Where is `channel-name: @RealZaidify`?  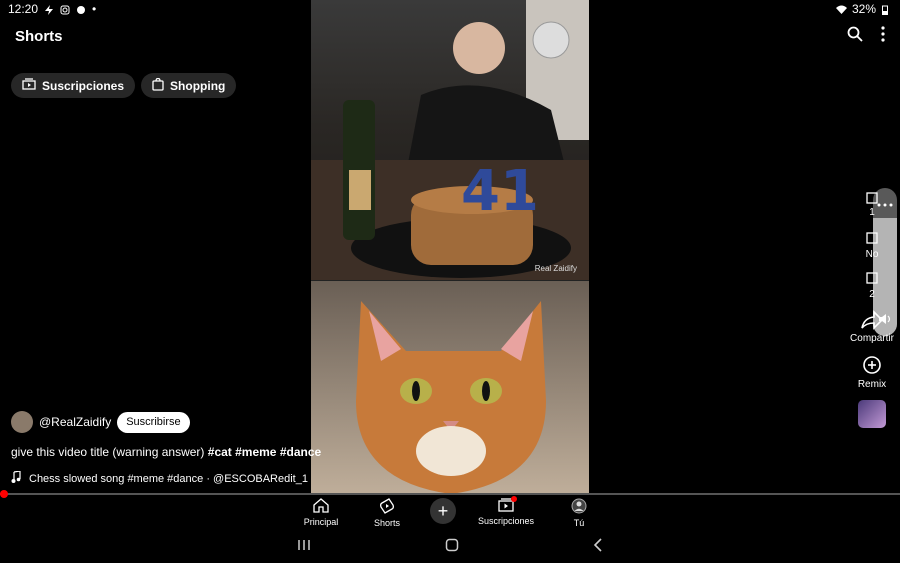 channel-name: @RealZaidify is located at coordinates (75, 422).